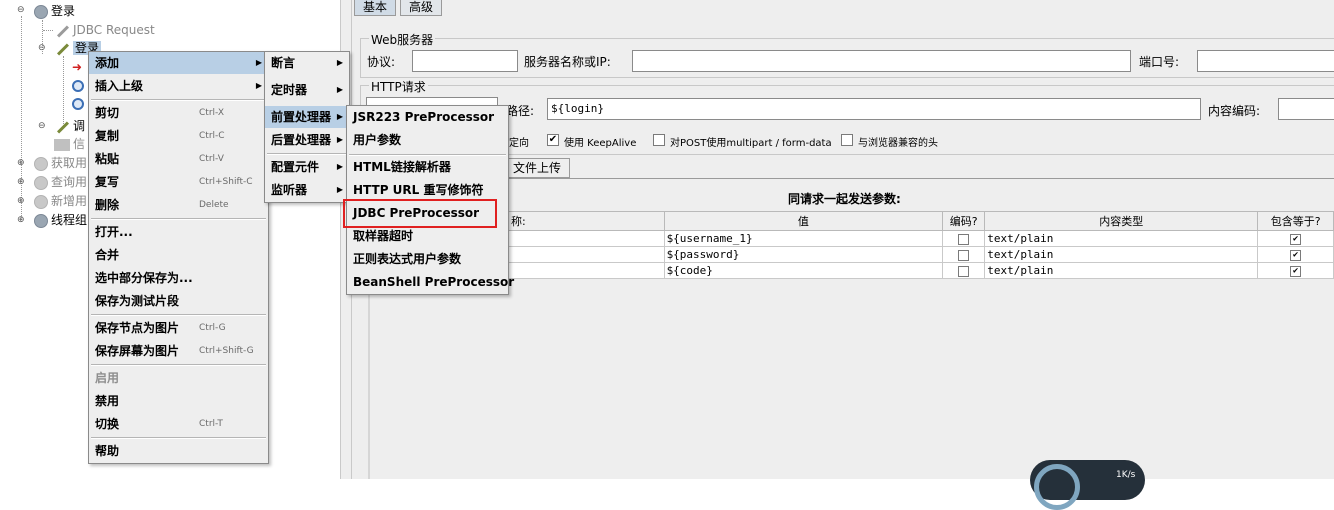 The height and width of the screenshot is (510, 1334). I want to click on menu-item-insert-parent: 插入上级 ▶, so click(178, 86).